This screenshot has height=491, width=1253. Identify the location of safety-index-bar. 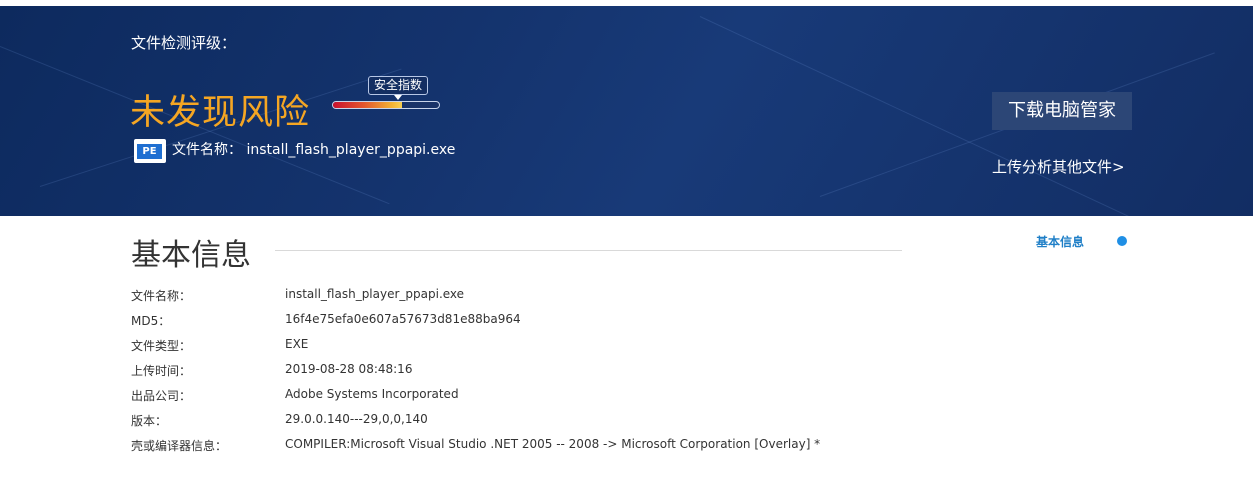
(386, 105).